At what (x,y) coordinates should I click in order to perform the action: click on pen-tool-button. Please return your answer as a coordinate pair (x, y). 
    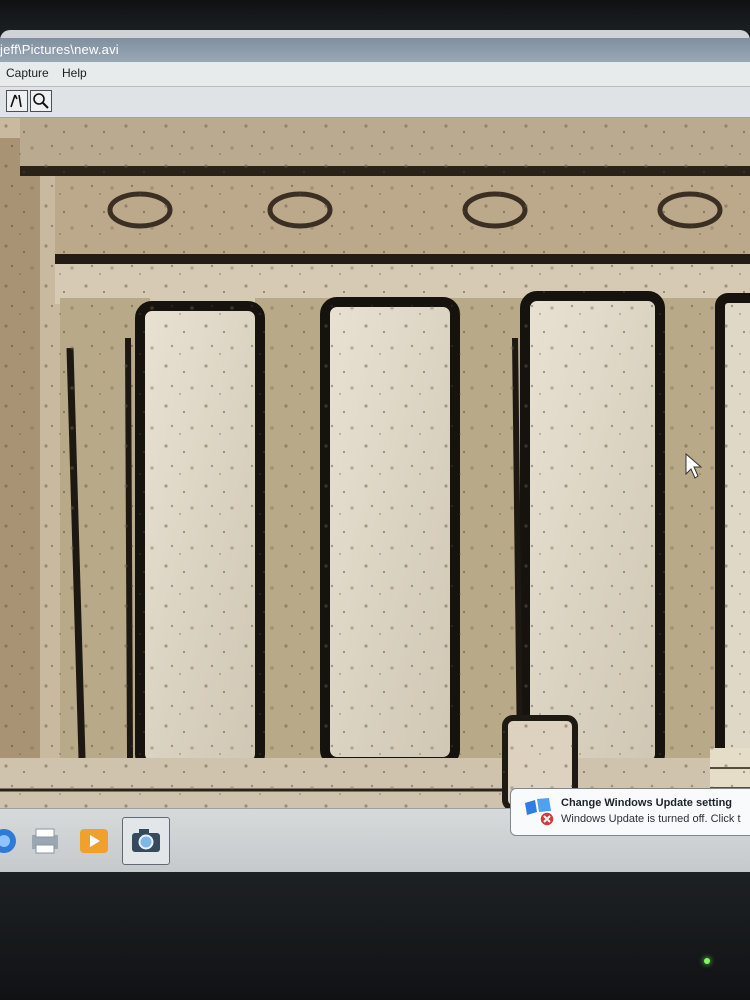
    Looking at the image, I should click on (17, 101).